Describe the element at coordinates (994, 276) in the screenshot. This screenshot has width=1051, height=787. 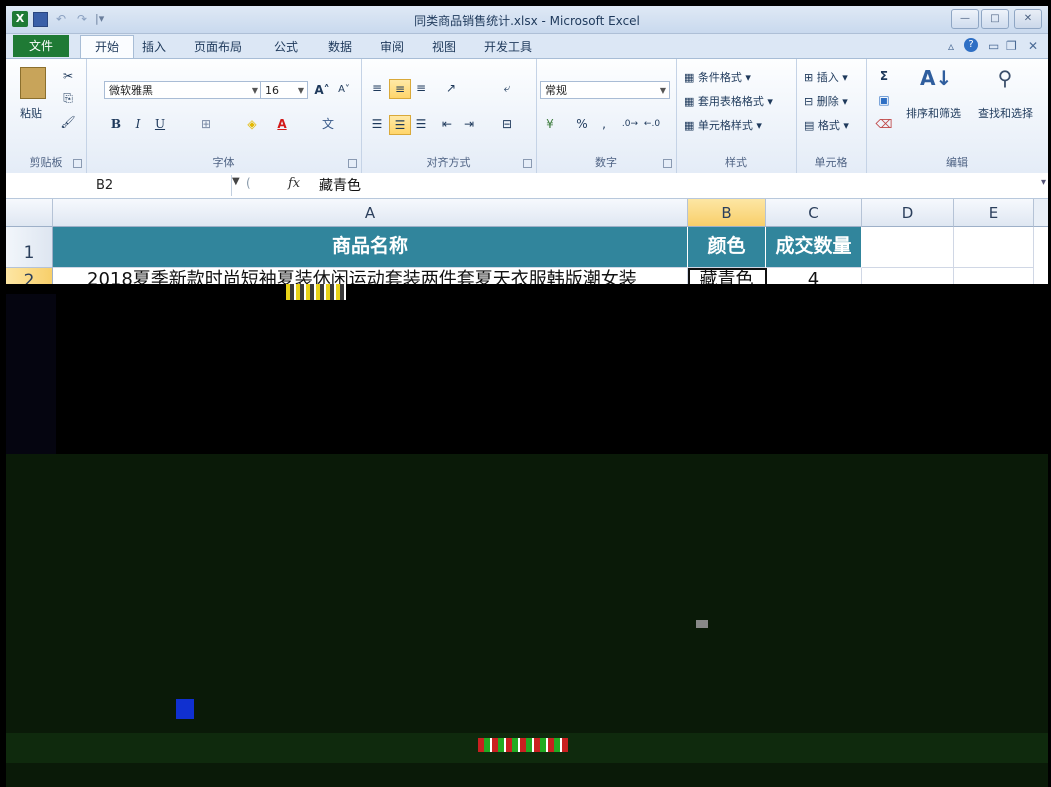
I see `cell-e2` at that location.